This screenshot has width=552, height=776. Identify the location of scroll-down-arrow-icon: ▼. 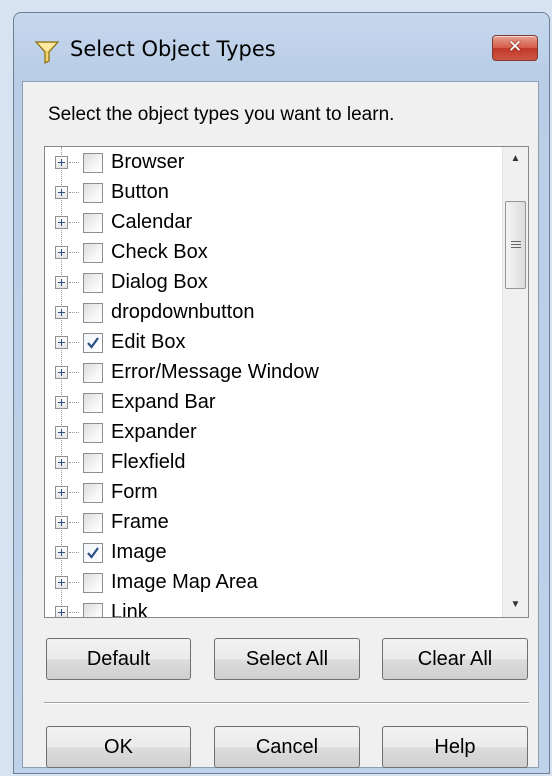
(515, 605).